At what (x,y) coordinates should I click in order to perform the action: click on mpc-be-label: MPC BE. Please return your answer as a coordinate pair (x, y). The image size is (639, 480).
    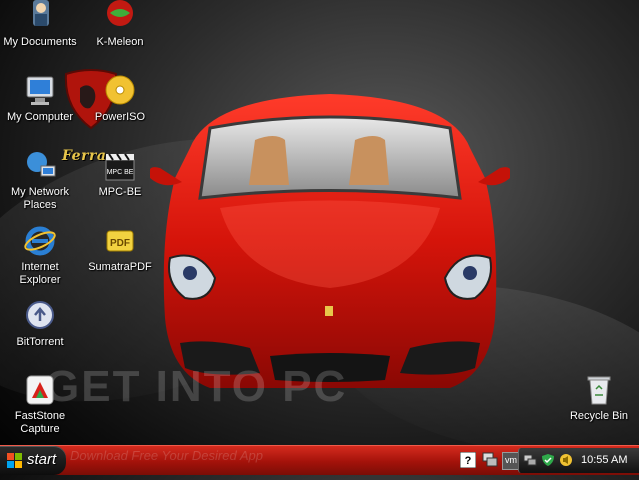
    Looking at the image, I should click on (120, 172).